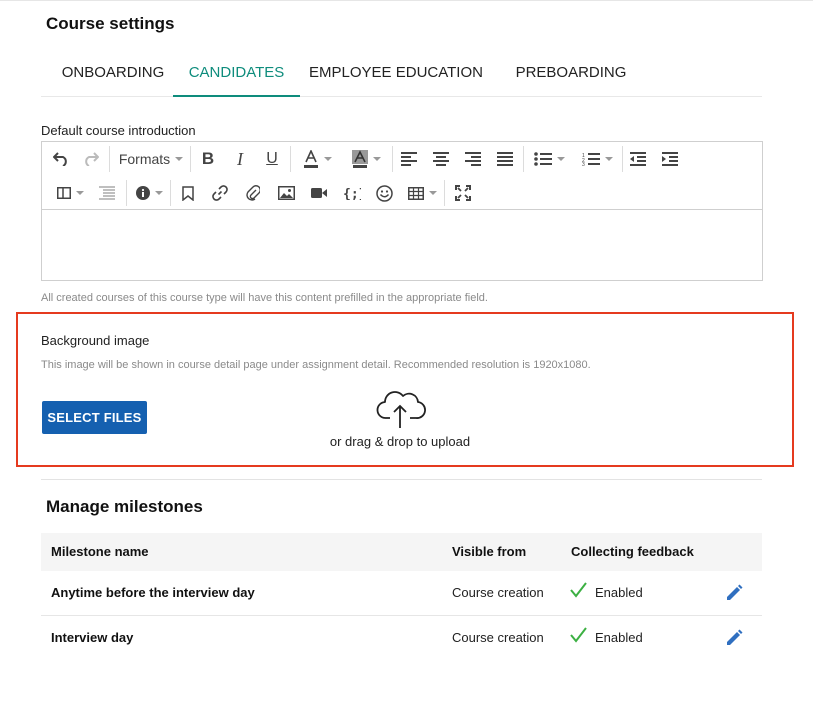  What do you see at coordinates (632, 551) in the screenshot?
I see `header-collecting-feedback: Collecting feedback` at bounding box center [632, 551].